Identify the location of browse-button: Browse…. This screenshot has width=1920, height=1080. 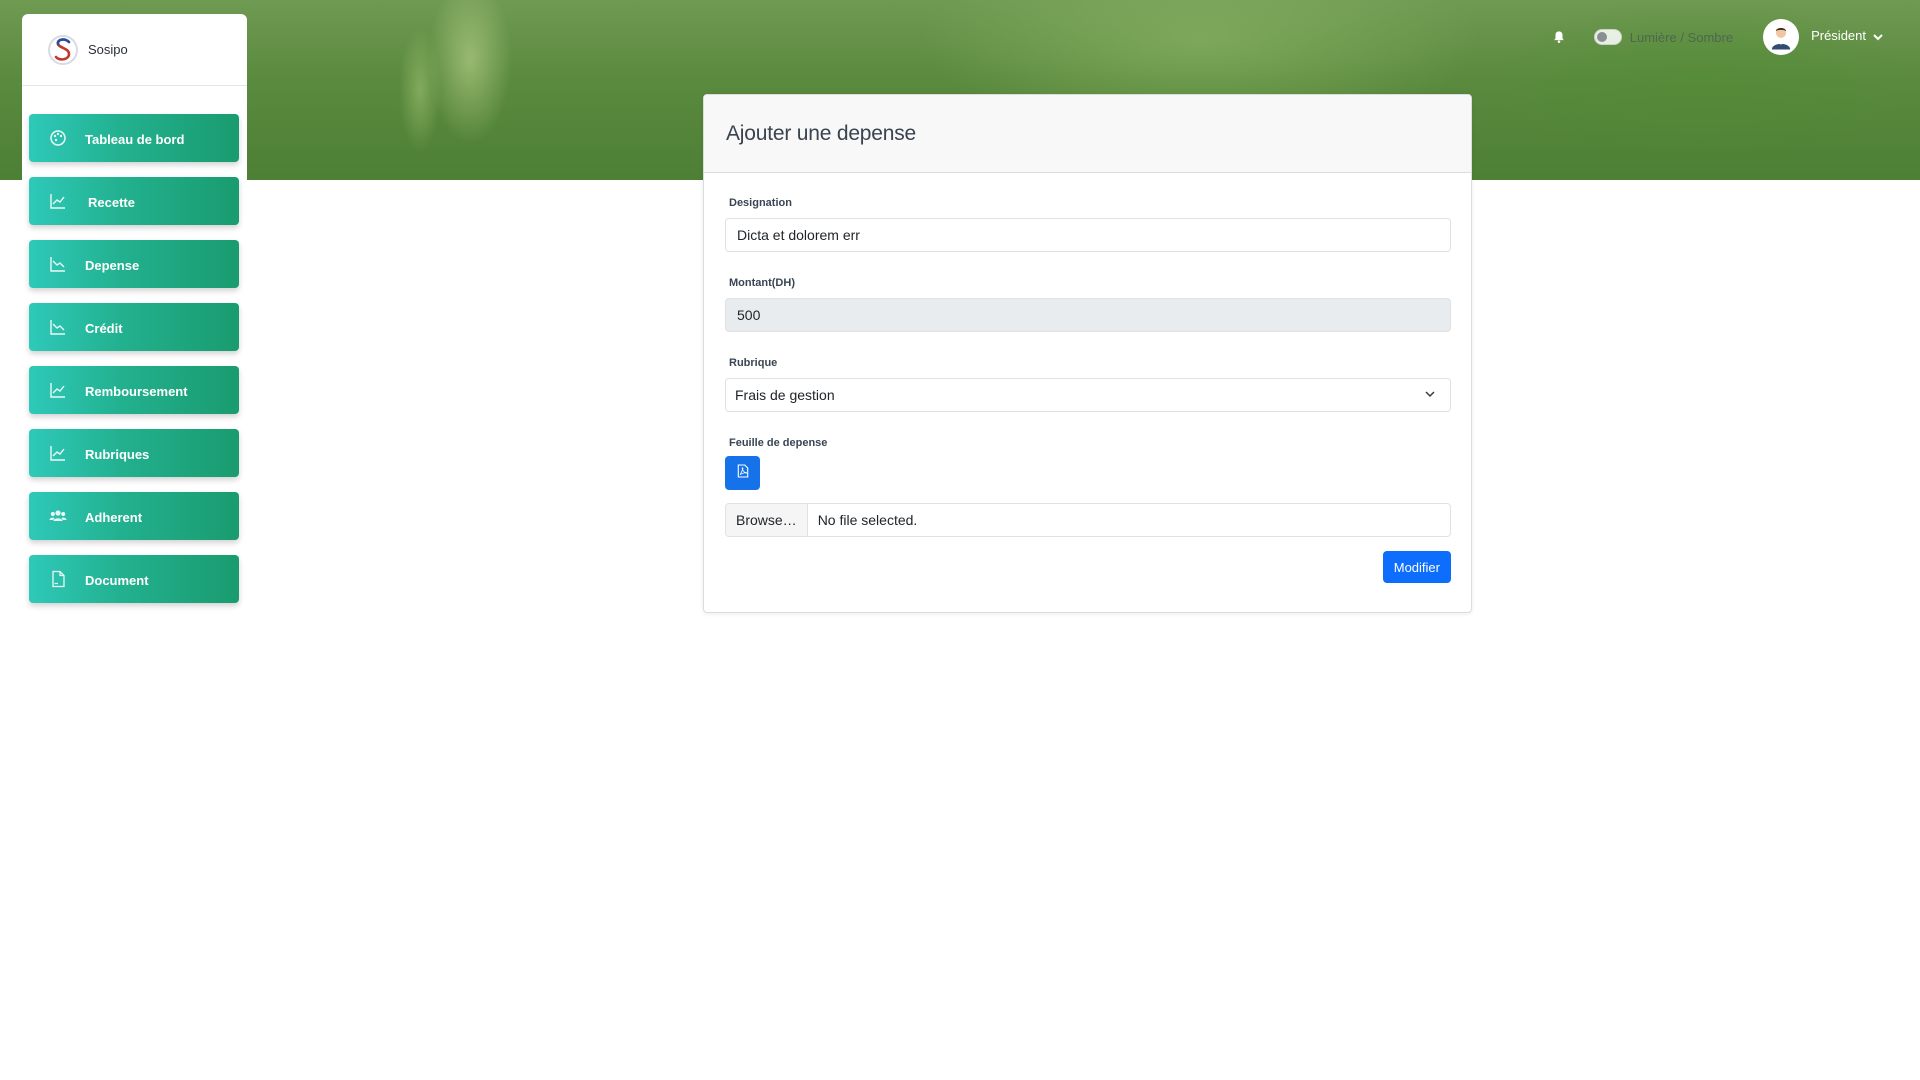
(767, 520).